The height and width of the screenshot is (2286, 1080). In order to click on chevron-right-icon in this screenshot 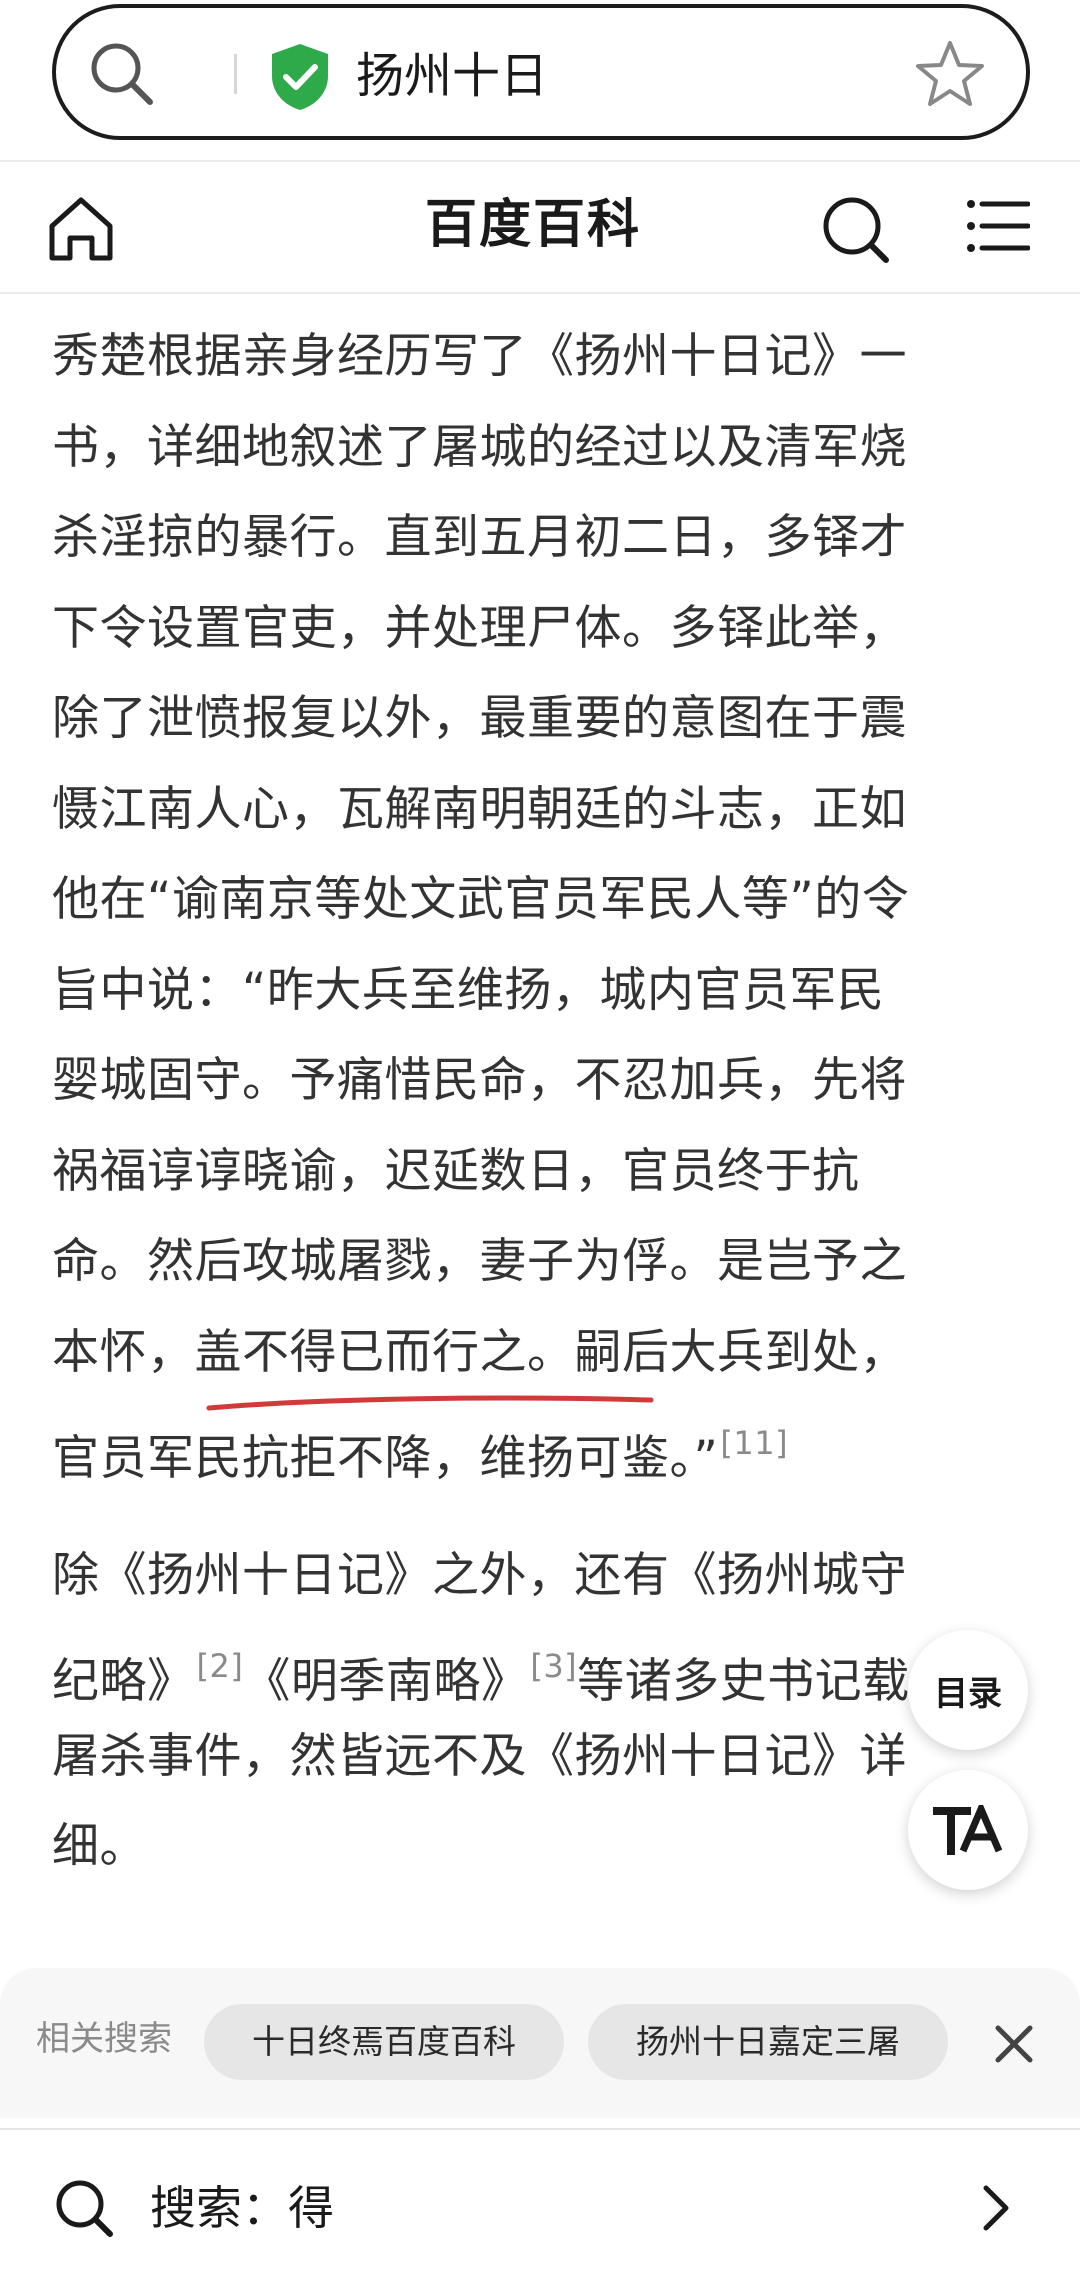, I will do `click(996, 2208)`.